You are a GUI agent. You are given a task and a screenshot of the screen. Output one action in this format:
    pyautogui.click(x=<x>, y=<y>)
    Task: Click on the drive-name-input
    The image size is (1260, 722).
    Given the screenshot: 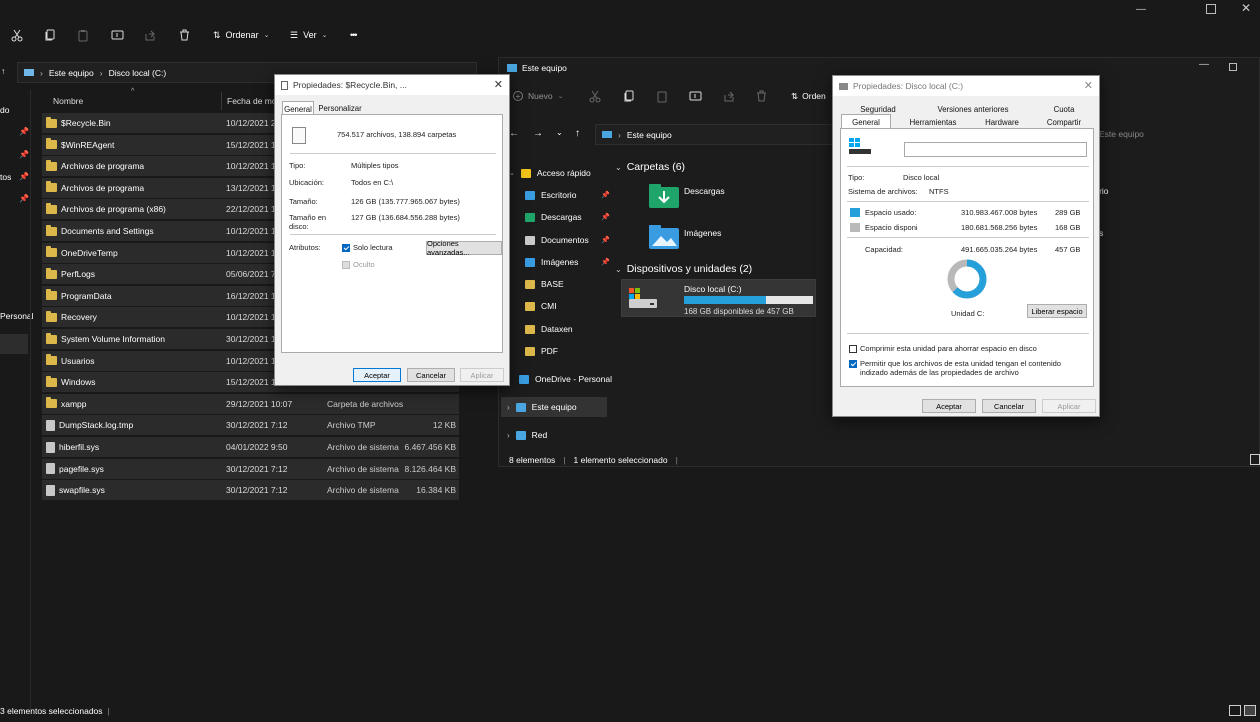 What is the action you would take?
    pyautogui.click(x=995, y=149)
    